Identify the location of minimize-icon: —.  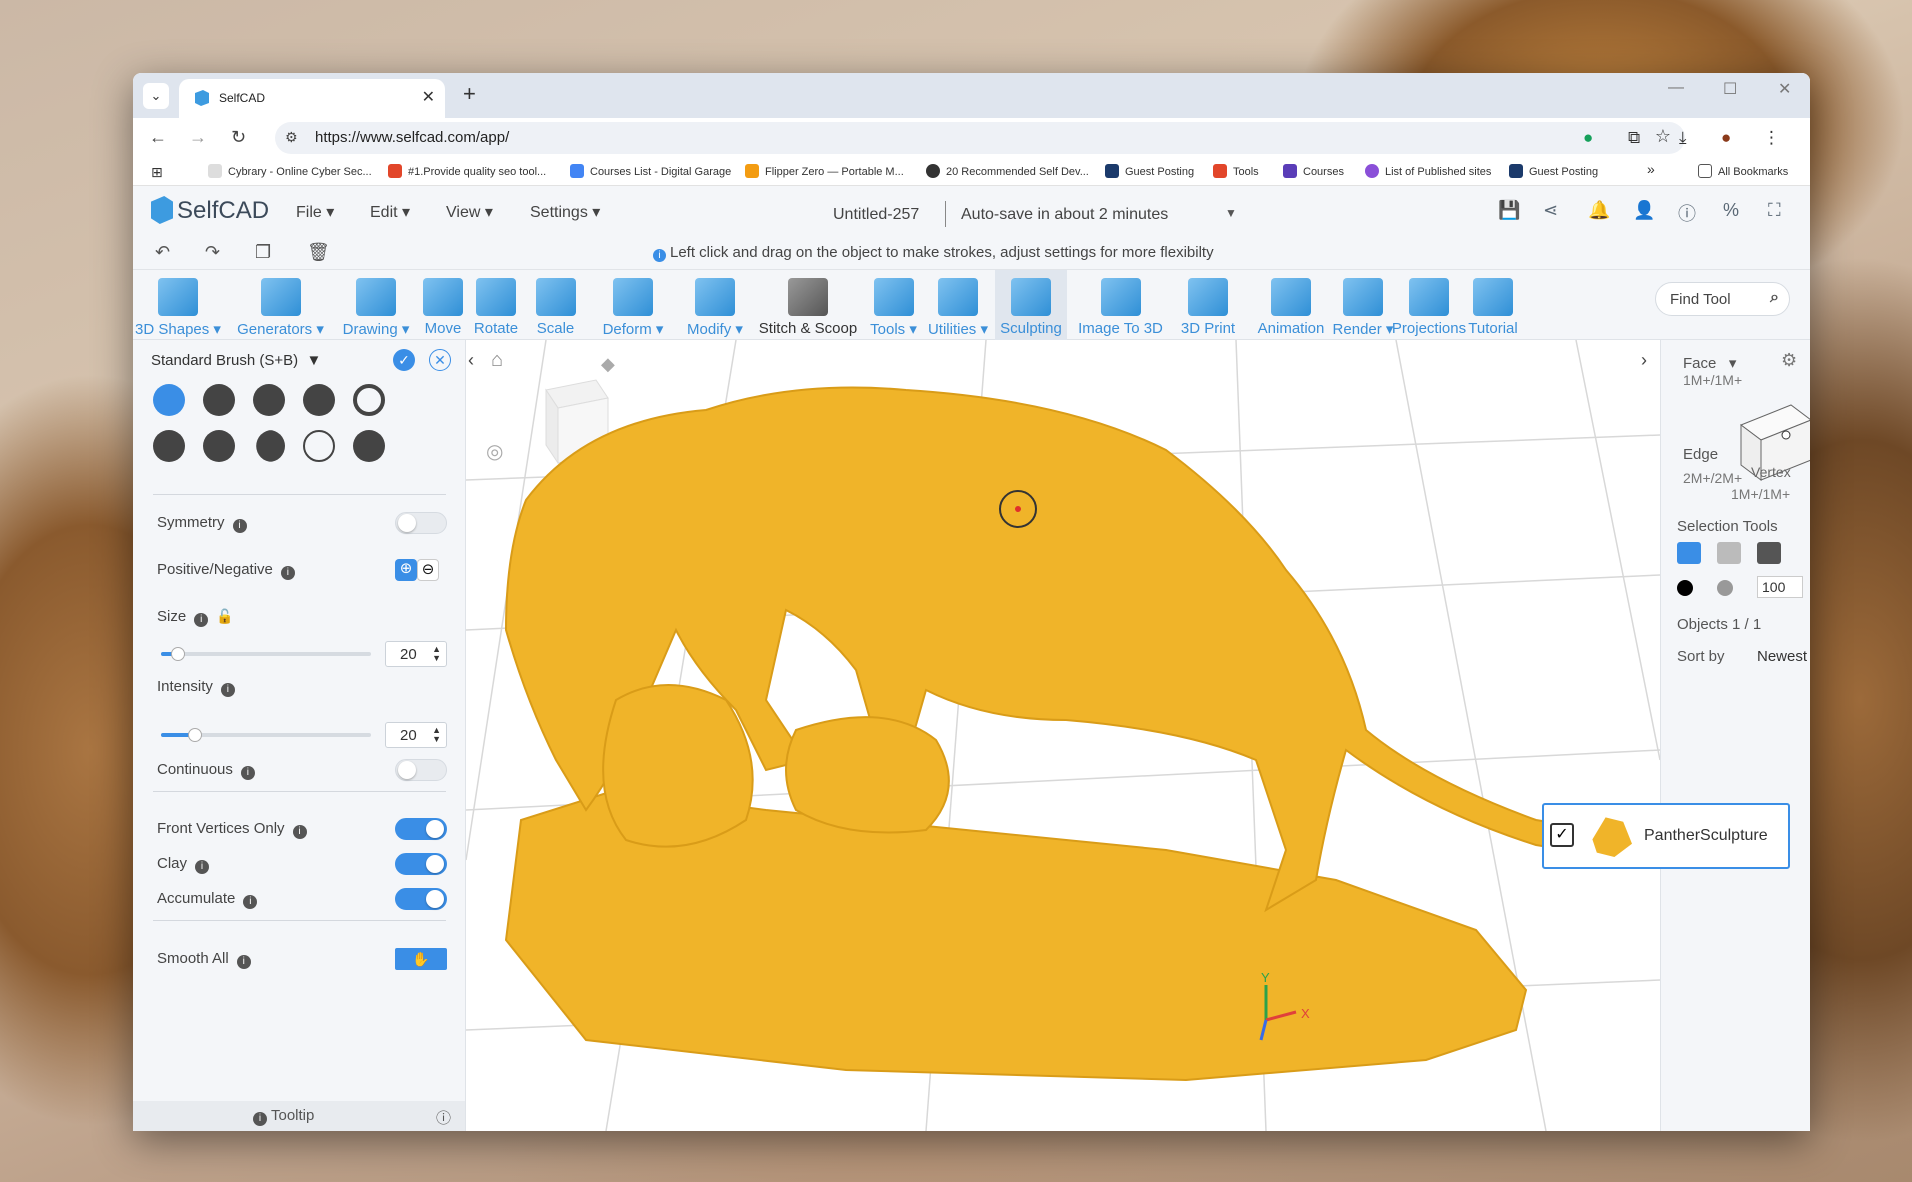
(1676, 88).